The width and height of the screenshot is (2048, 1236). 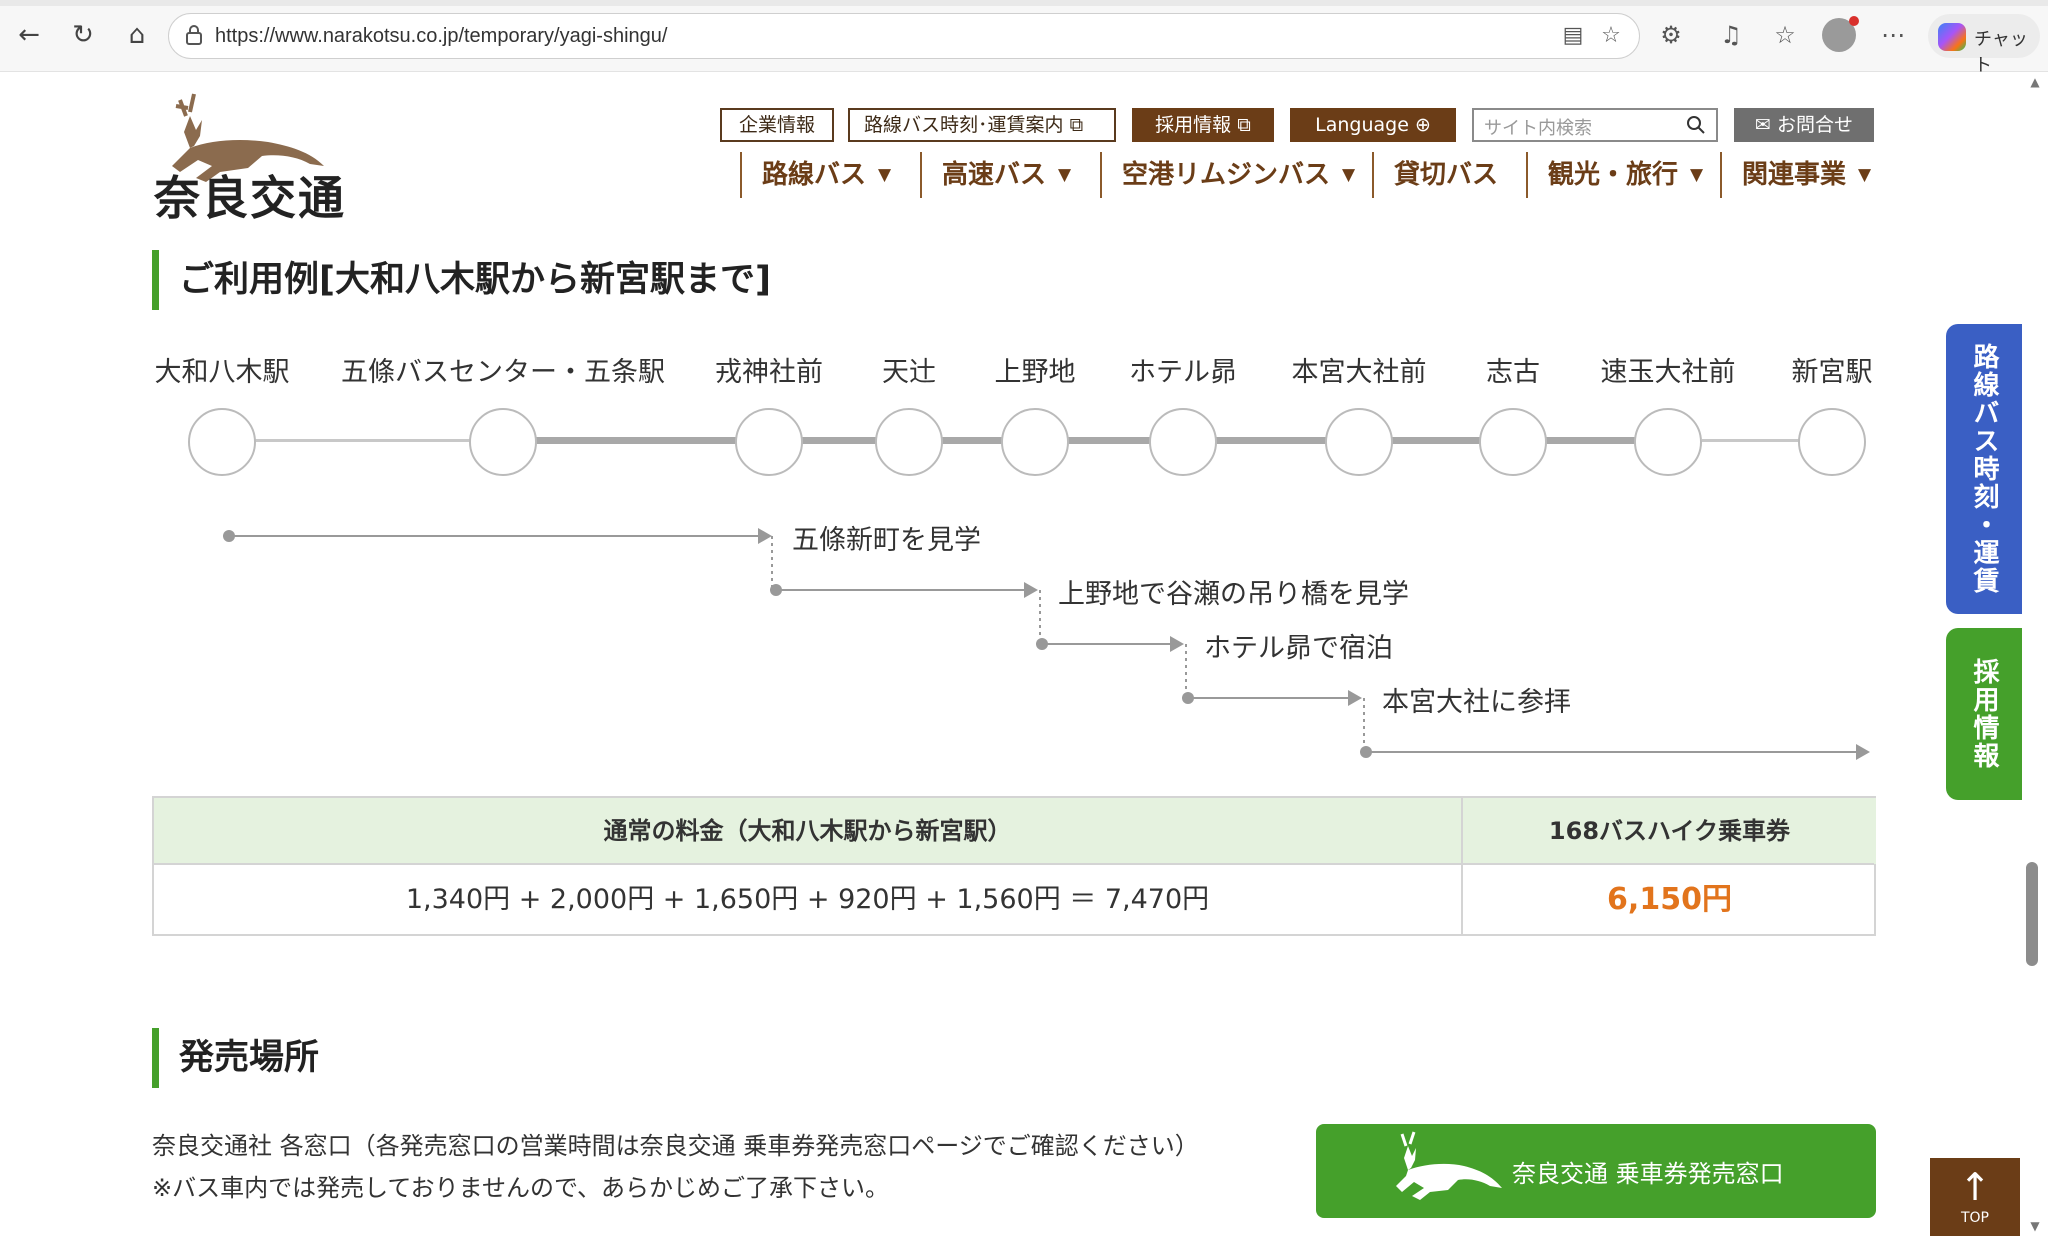 I want to click on ticket-office-button: 奈良交通 乗車券発売窓口, so click(x=1596, y=1171).